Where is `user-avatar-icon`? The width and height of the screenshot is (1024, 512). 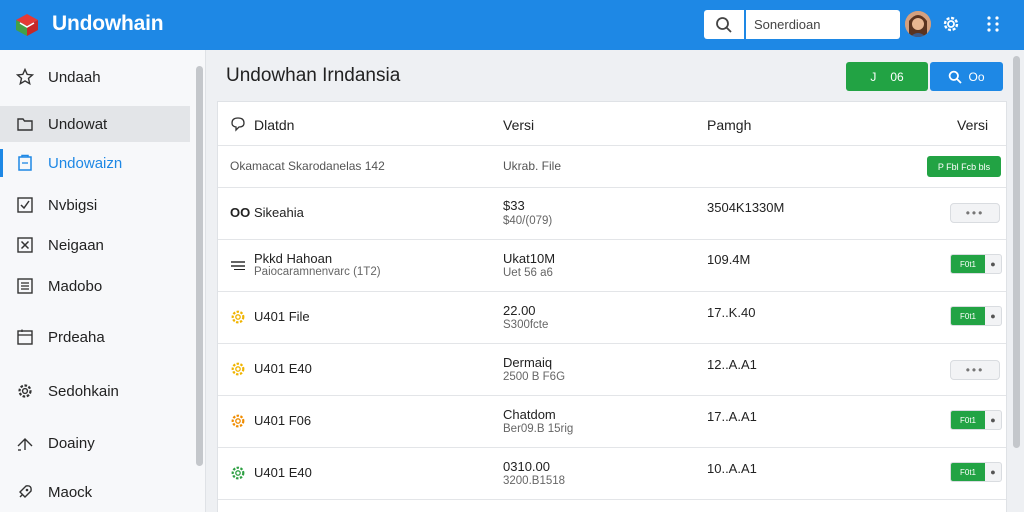
user-avatar-icon is located at coordinates (918, 24).